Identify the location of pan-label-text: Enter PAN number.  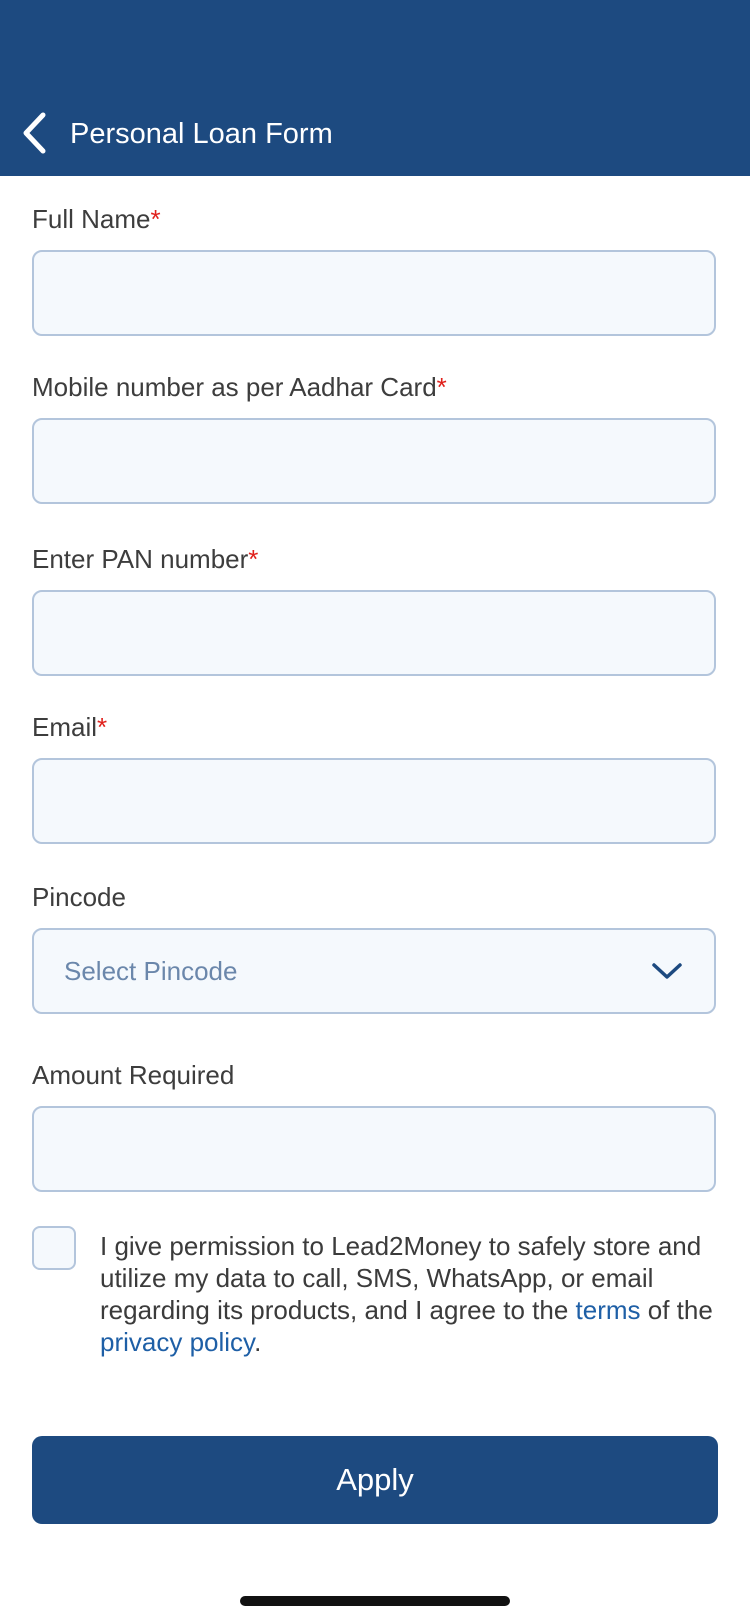
(140, 559).